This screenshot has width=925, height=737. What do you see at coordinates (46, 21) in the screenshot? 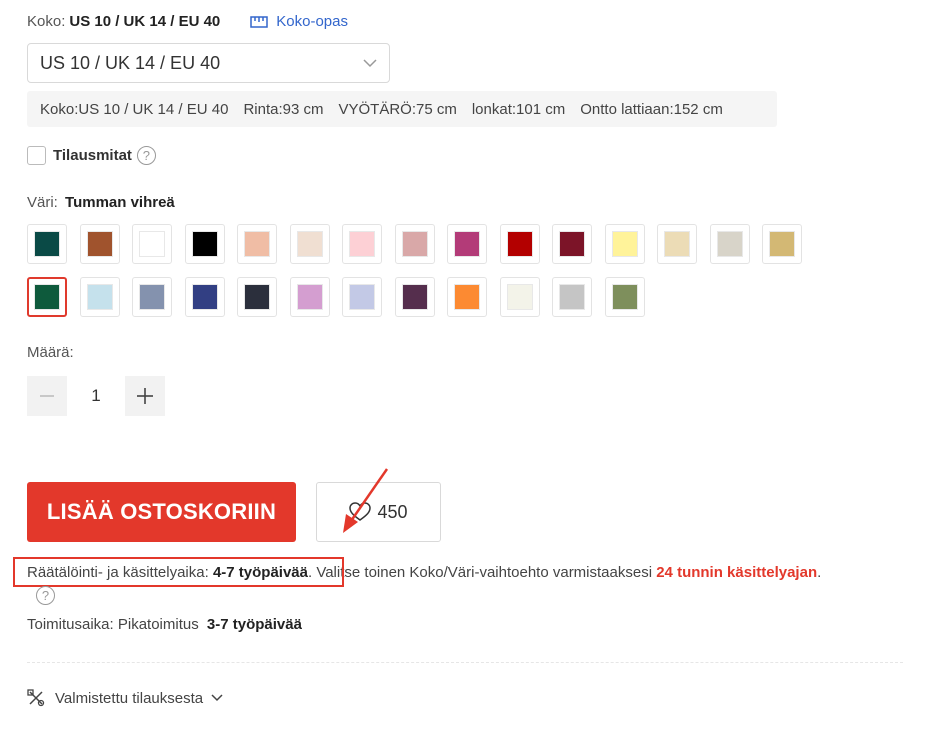
I see `size-label: Koko:` at bounding box center [46, 21].